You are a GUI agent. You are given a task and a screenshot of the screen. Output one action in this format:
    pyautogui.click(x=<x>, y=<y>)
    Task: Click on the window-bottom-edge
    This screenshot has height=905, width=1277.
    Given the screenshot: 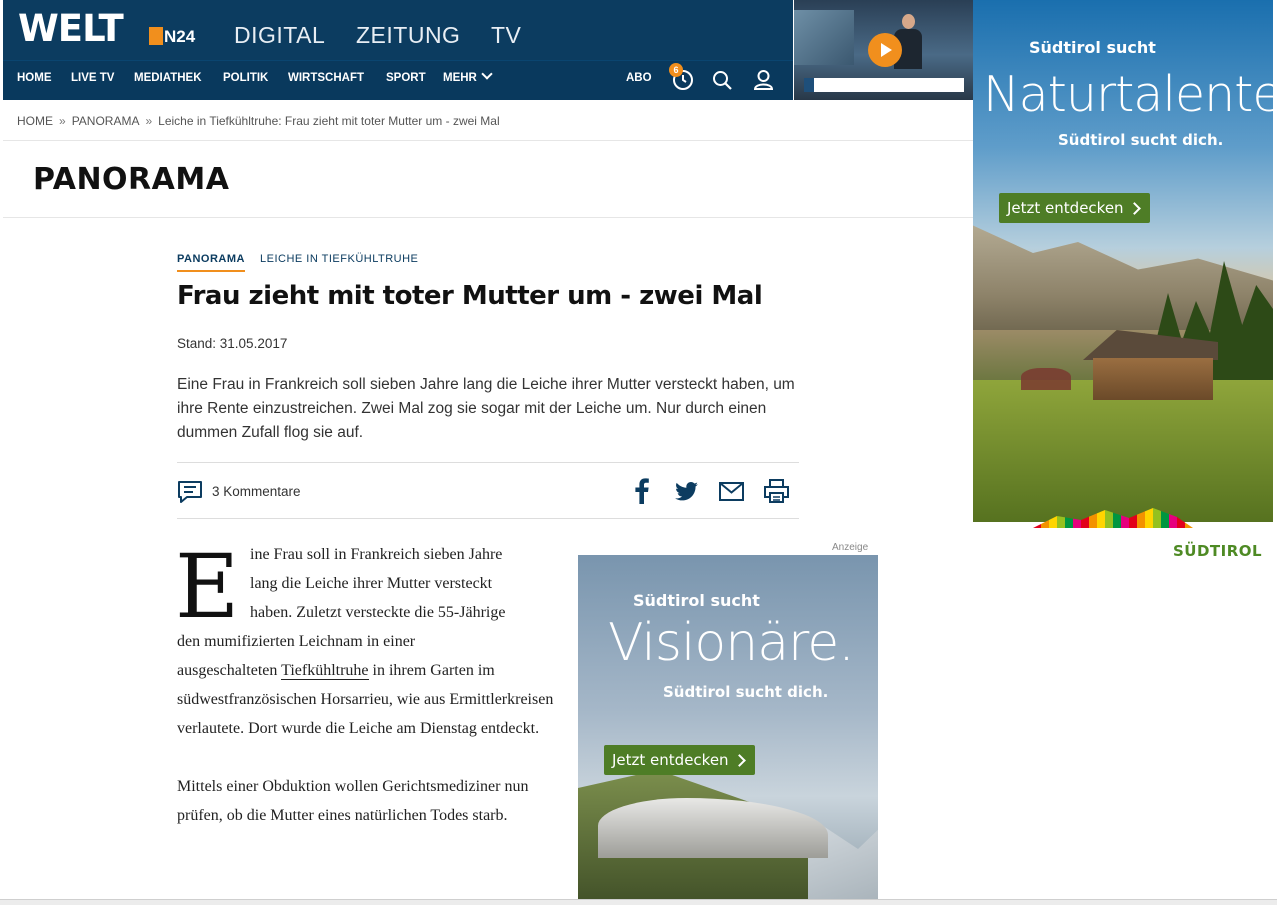 What is the action you would take?
    pyautogui.click(x=638, y=902)
    